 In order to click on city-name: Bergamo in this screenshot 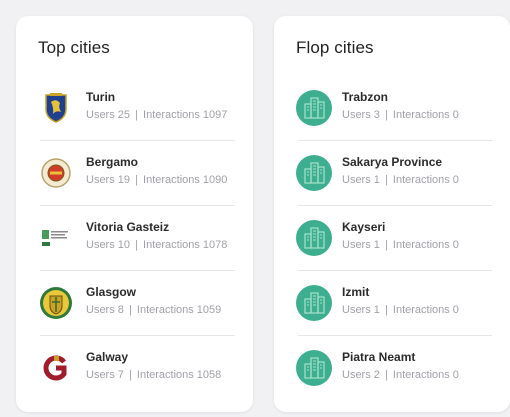, I will do `click(112, 162)`.